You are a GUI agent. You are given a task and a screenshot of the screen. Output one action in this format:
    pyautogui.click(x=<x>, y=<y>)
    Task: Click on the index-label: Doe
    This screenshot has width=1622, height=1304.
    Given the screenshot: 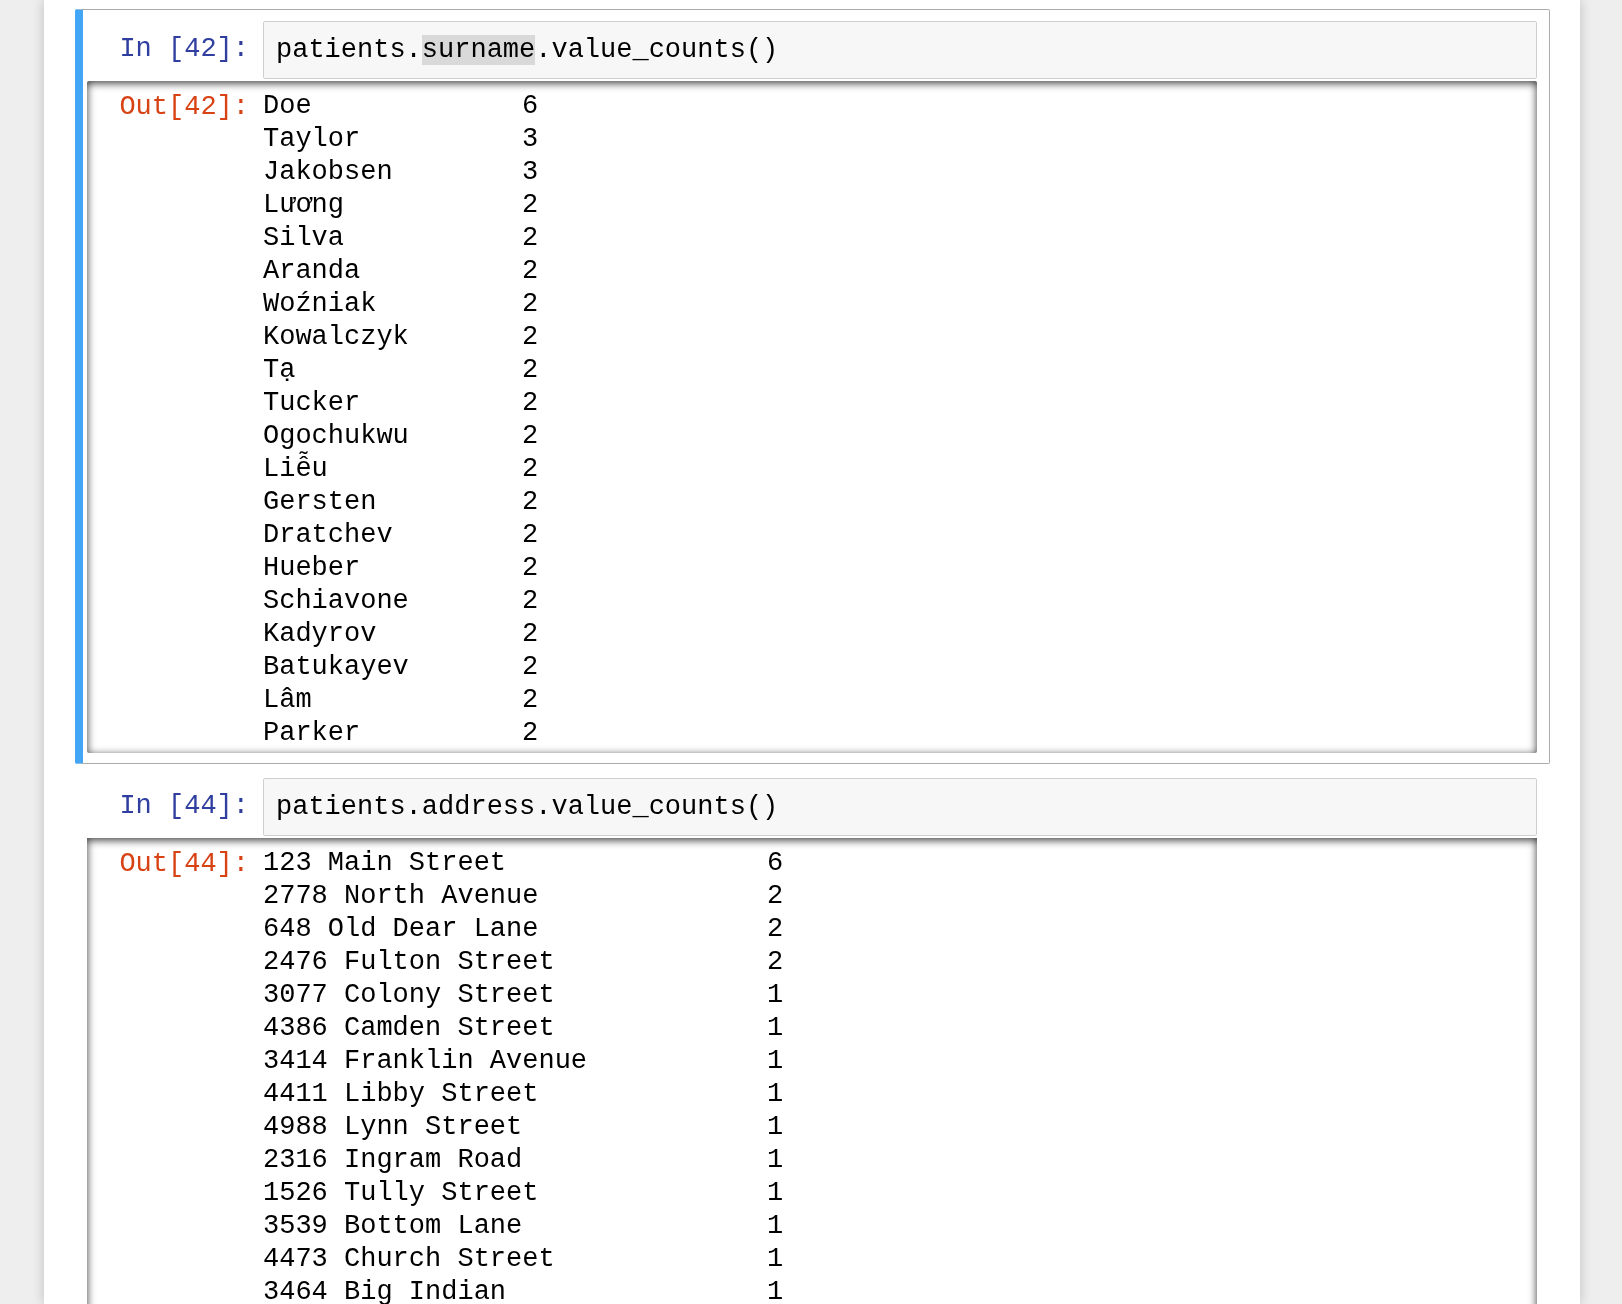 What is the action you would take?
    pyautogui.click(x=288, y=106)
    